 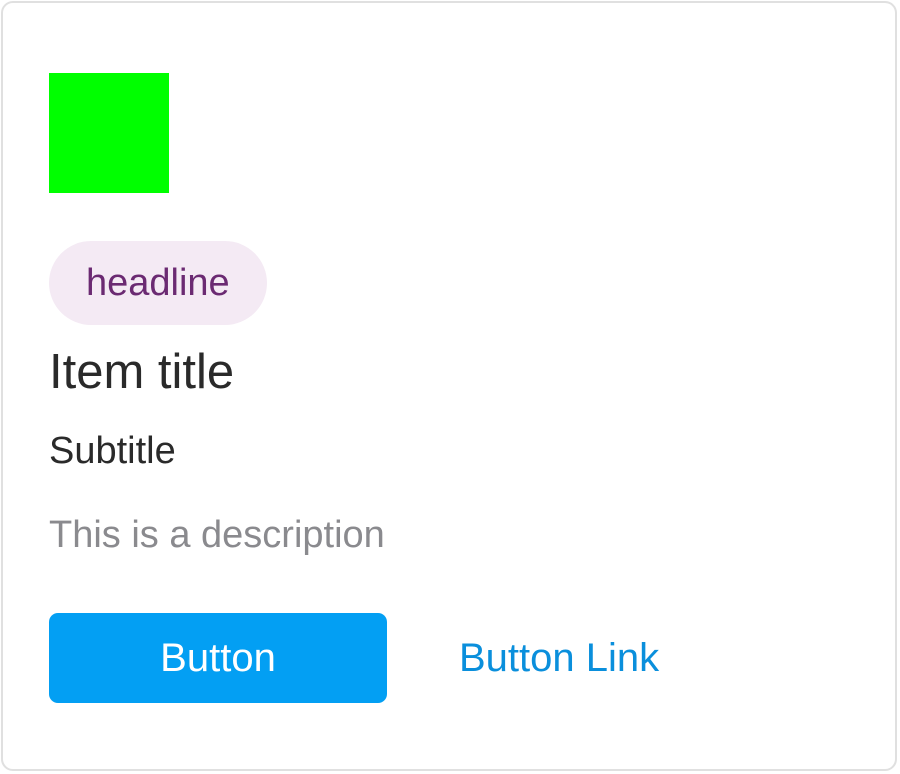 What do you see at coordinates (109, 133) in the screenshot?
I see `thumbnail-image` at bounding box center [109, 133].